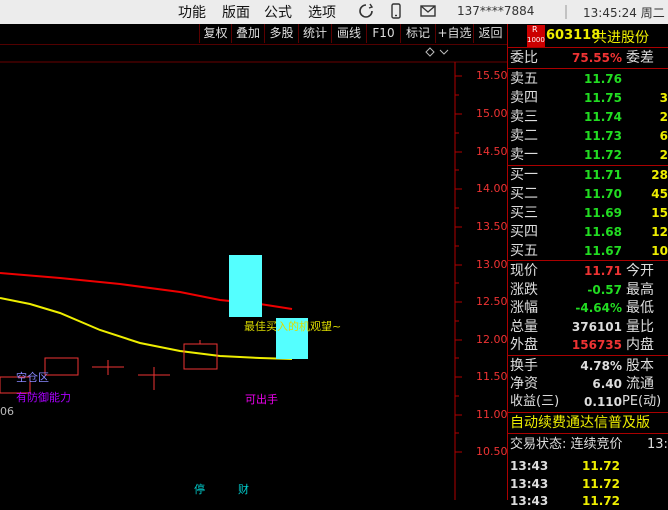  Describe the element at coordinates (7, 411) in the screenshot. I see `date-label: 06` at that location.